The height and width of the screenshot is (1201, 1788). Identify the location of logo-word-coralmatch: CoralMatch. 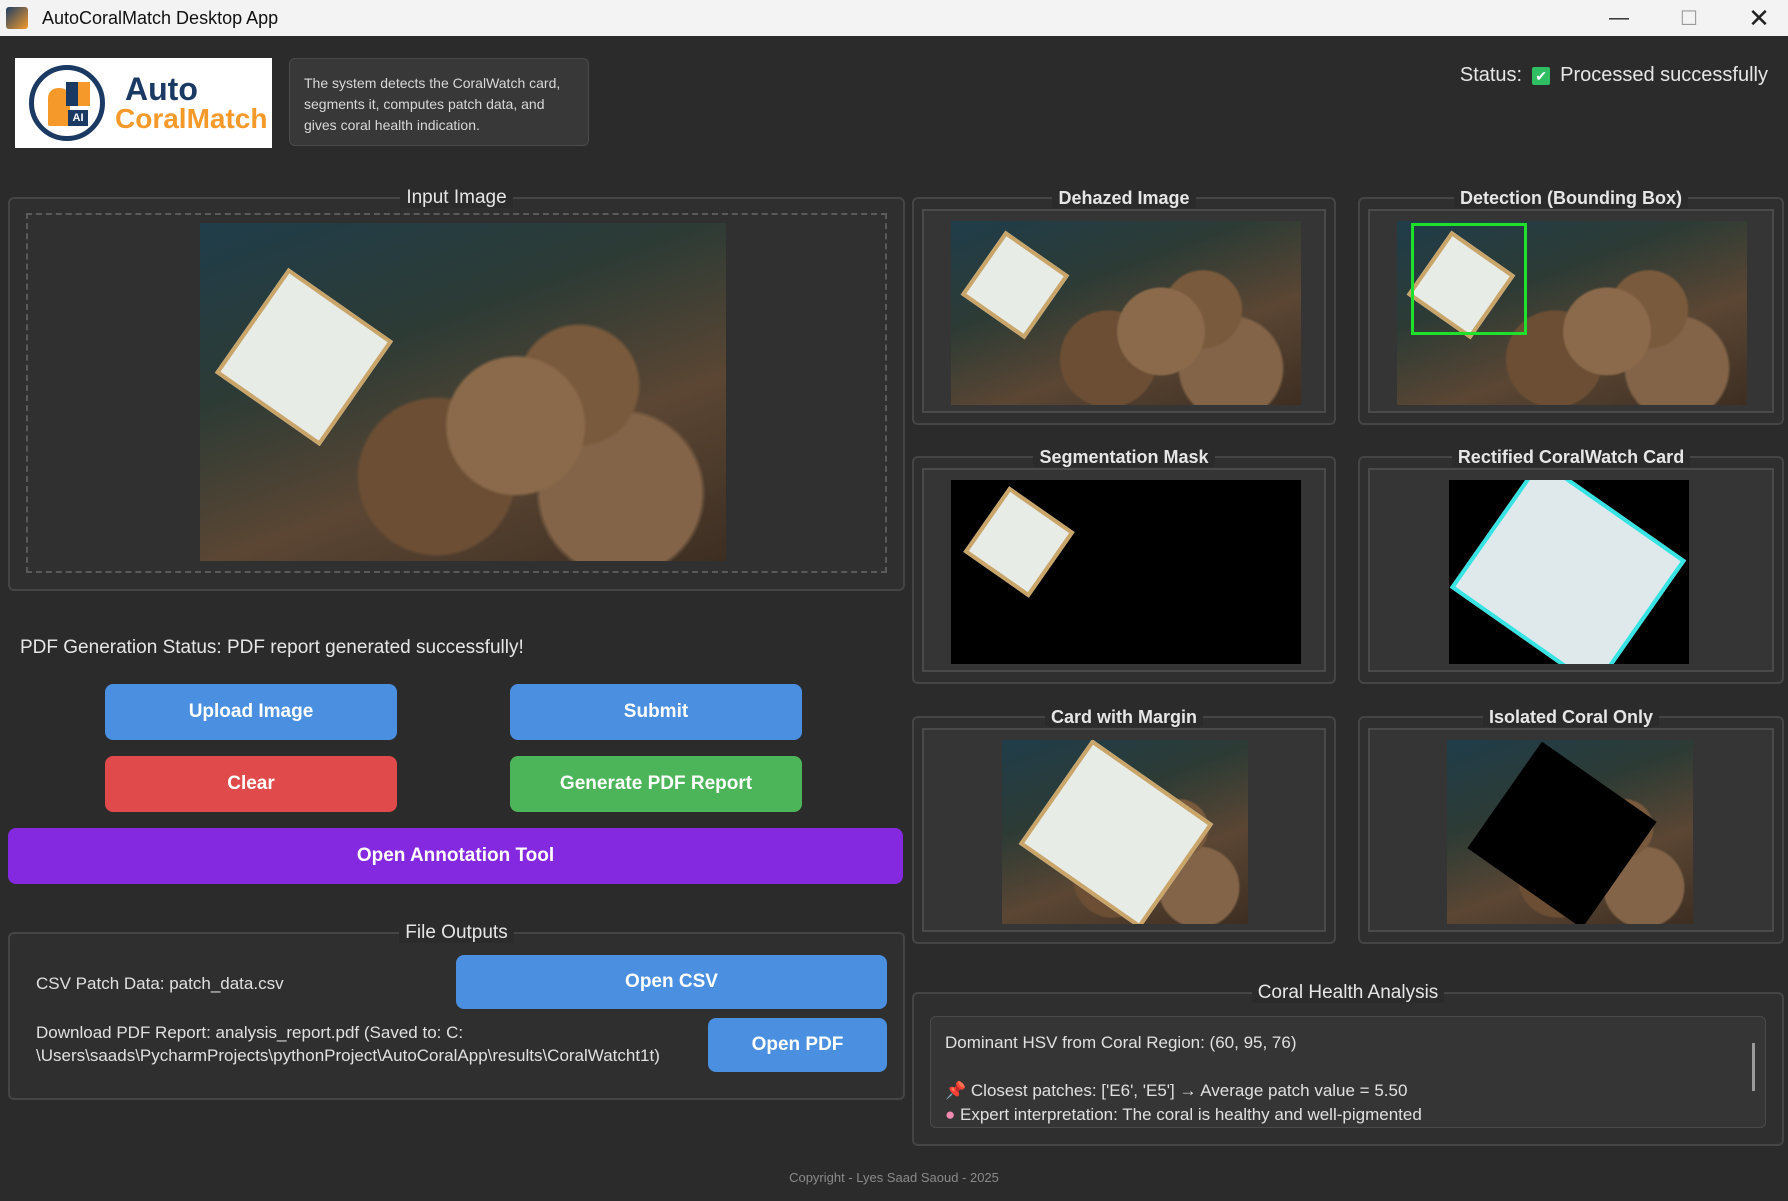
(191, 118).